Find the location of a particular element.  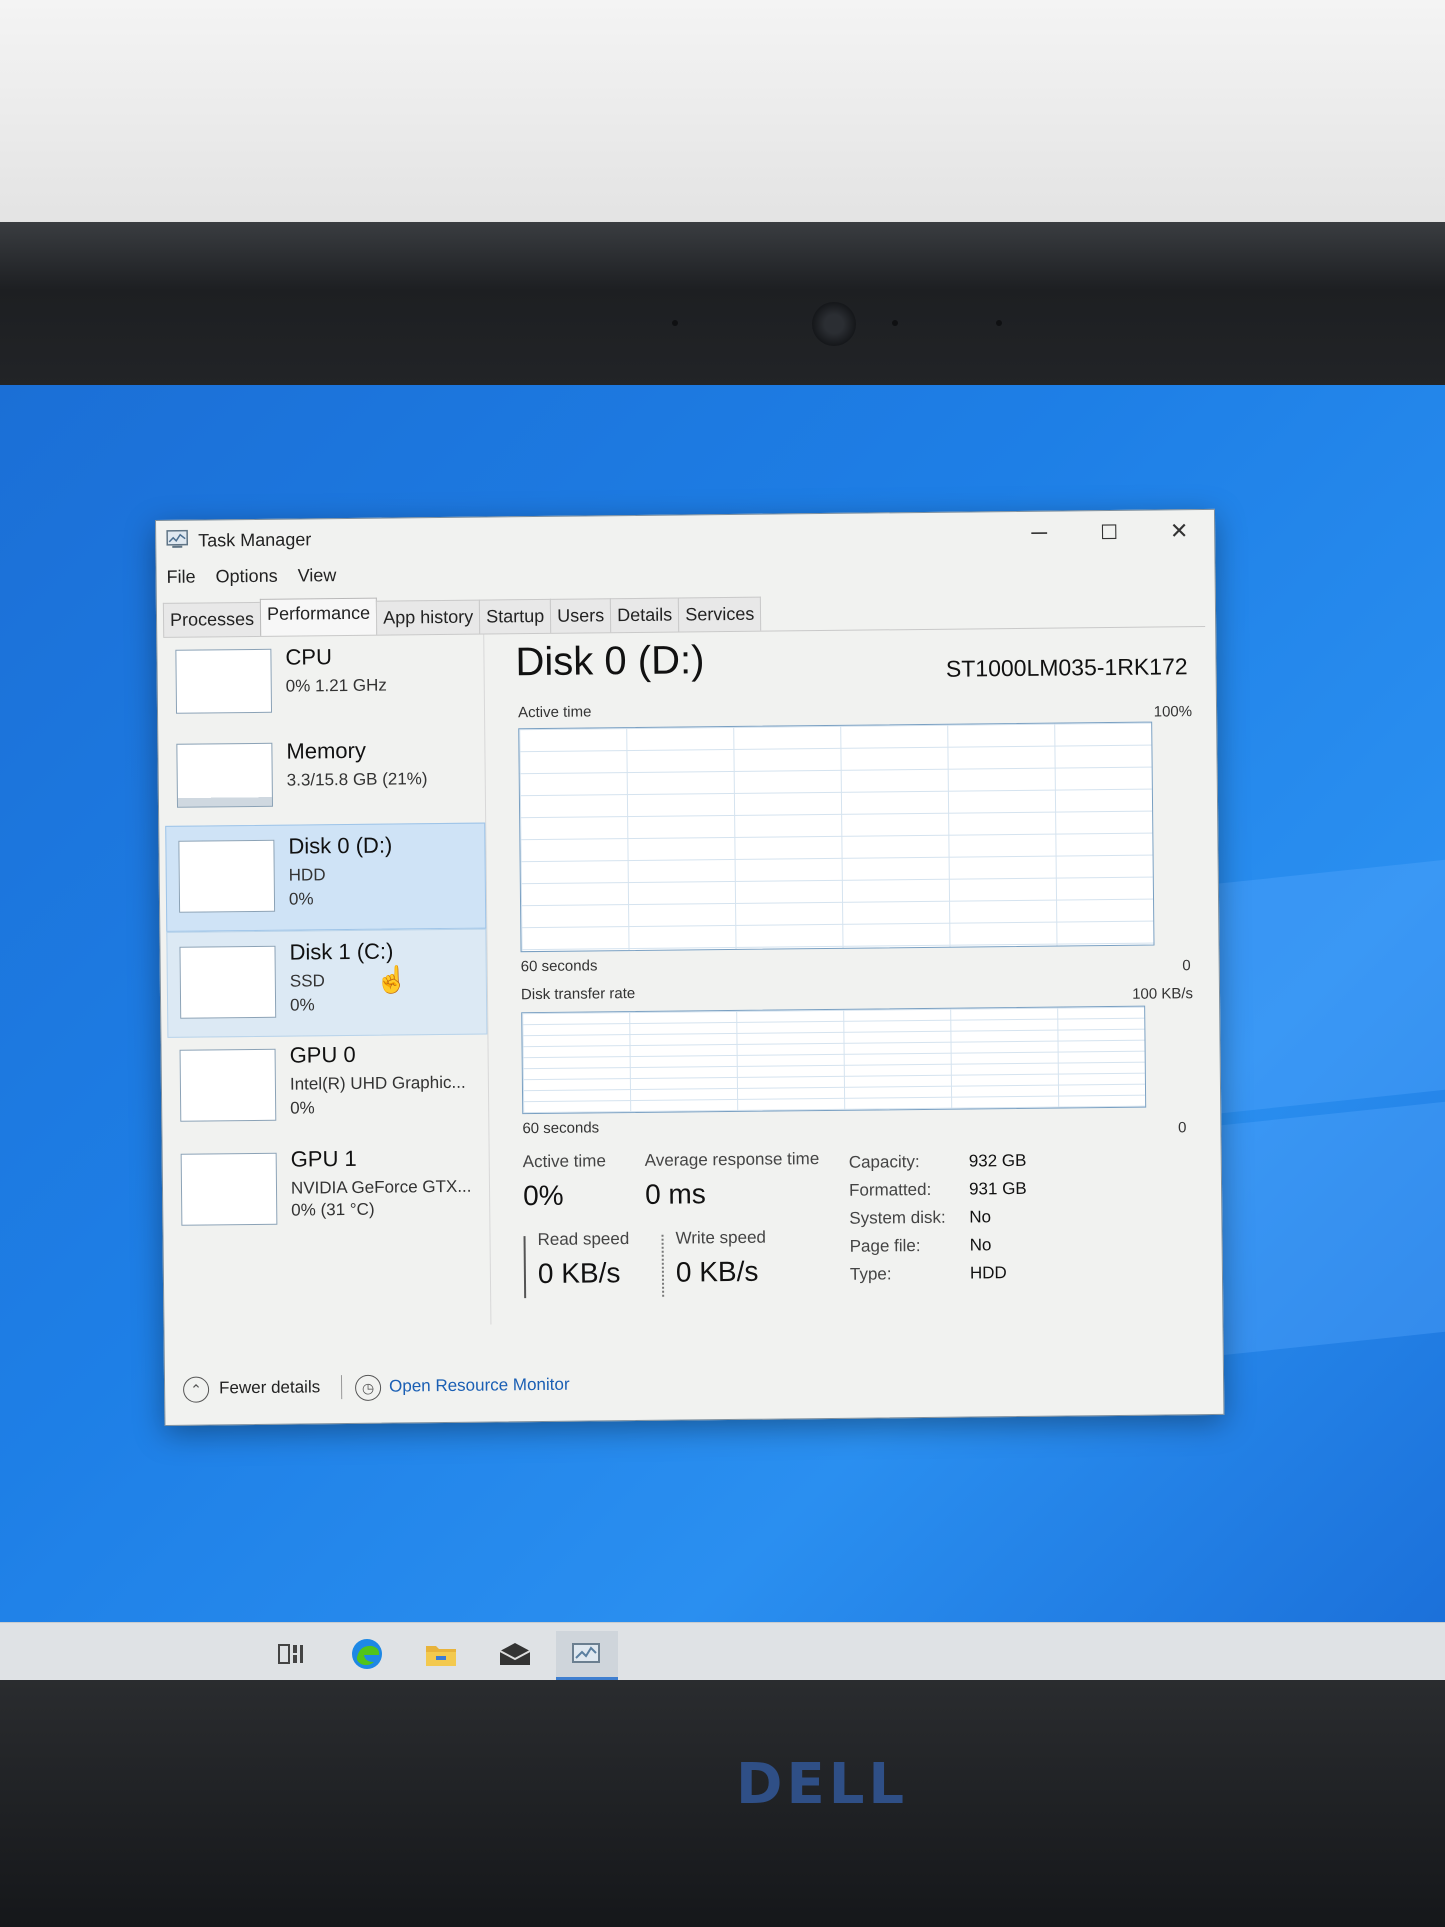

sidebar-item-disk0: Disk 0 (D:) HDD 0% is located at coordinates (326, 877).